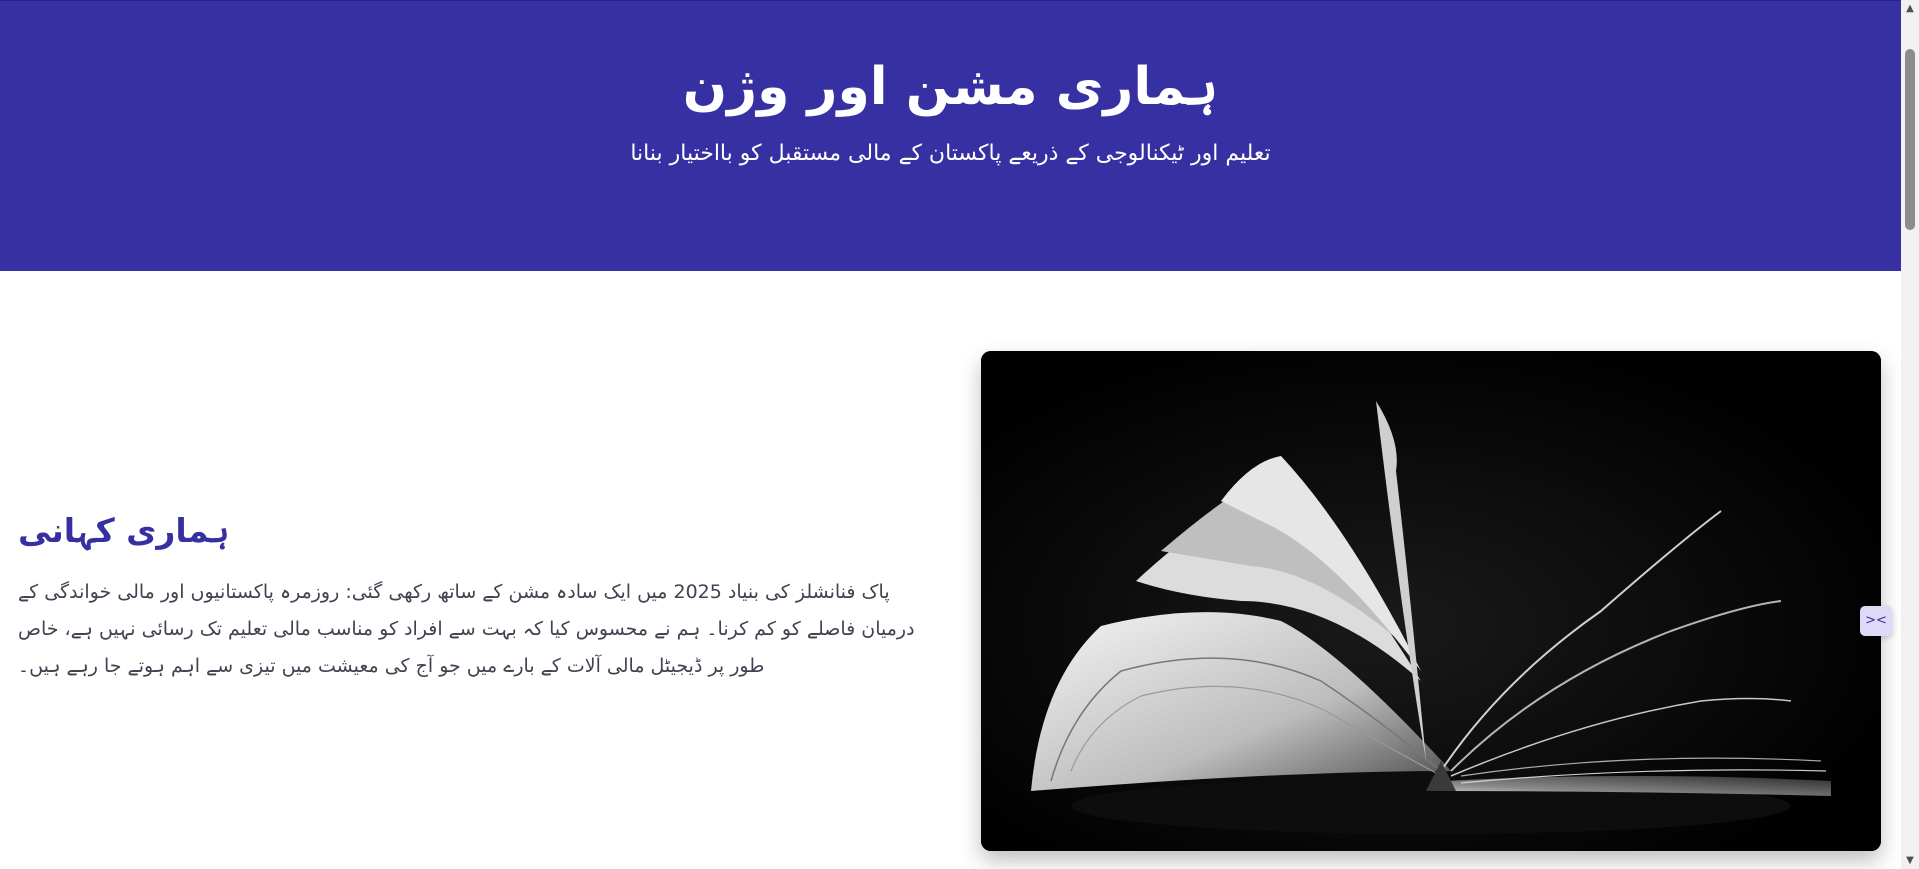  What do you see at coordinates (1910, 434) in the screenshot?
I see `vertical-scrollbar: ▲ ▼` at bounding box center [1910, 434].